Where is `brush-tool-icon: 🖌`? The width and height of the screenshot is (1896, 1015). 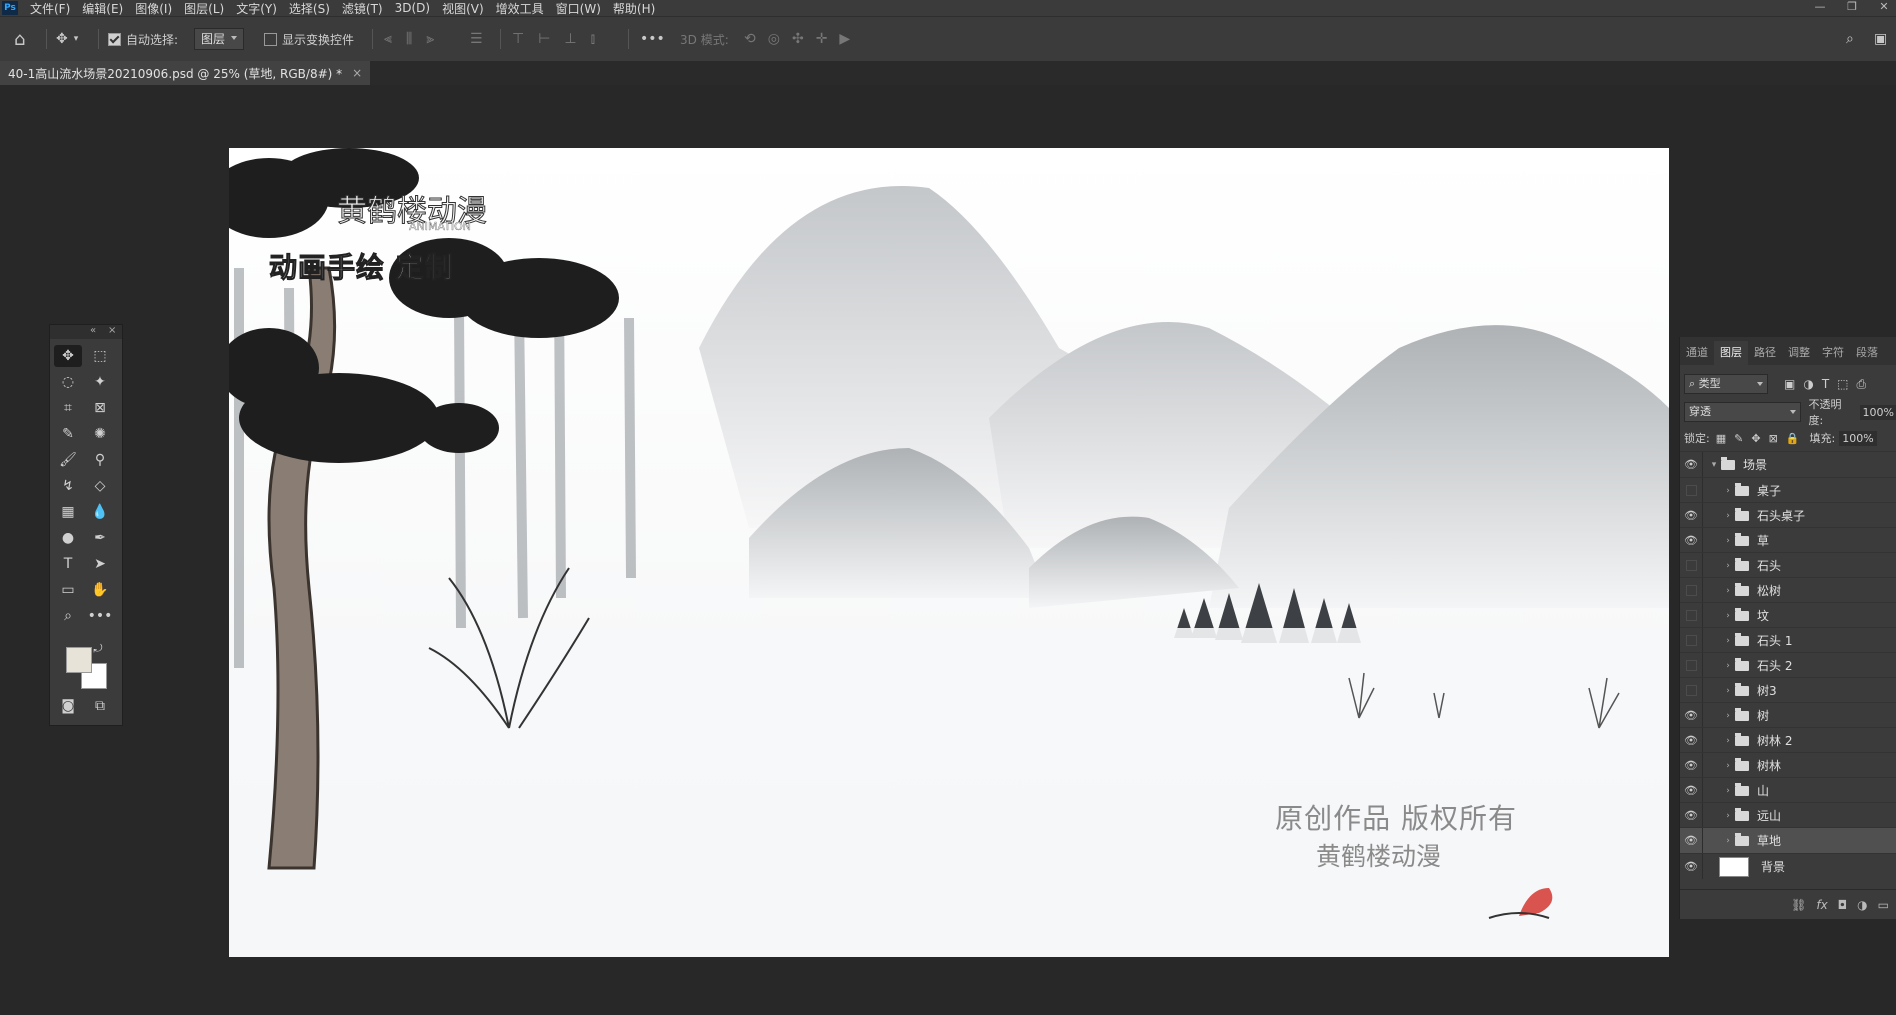
brush-tool-icon: 🖌 is located at coordinates (68, 460).